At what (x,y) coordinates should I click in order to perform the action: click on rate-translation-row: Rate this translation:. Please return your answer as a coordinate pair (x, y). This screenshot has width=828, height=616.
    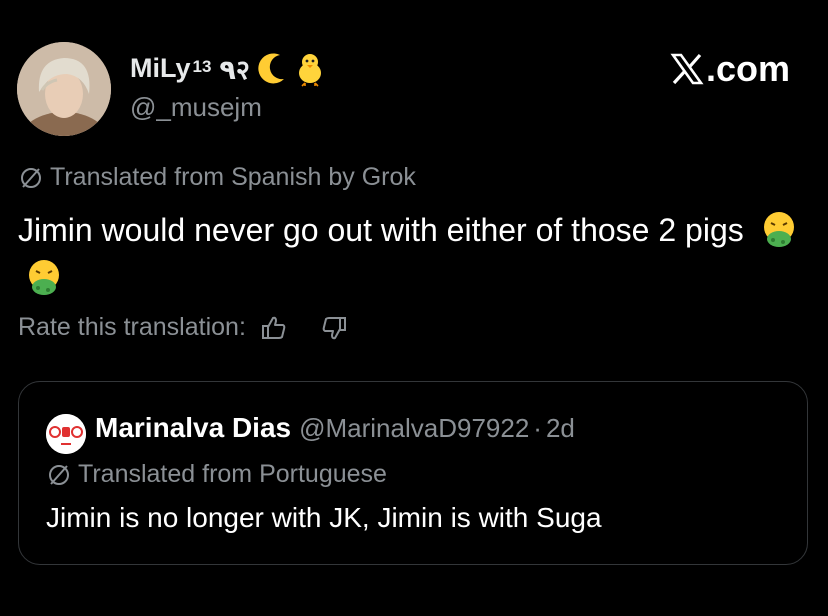
    Looking at the image, I should click on (183, 327).